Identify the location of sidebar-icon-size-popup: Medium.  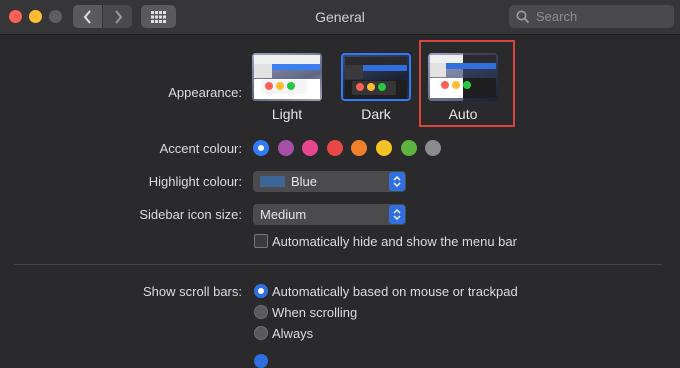
(329, 214).